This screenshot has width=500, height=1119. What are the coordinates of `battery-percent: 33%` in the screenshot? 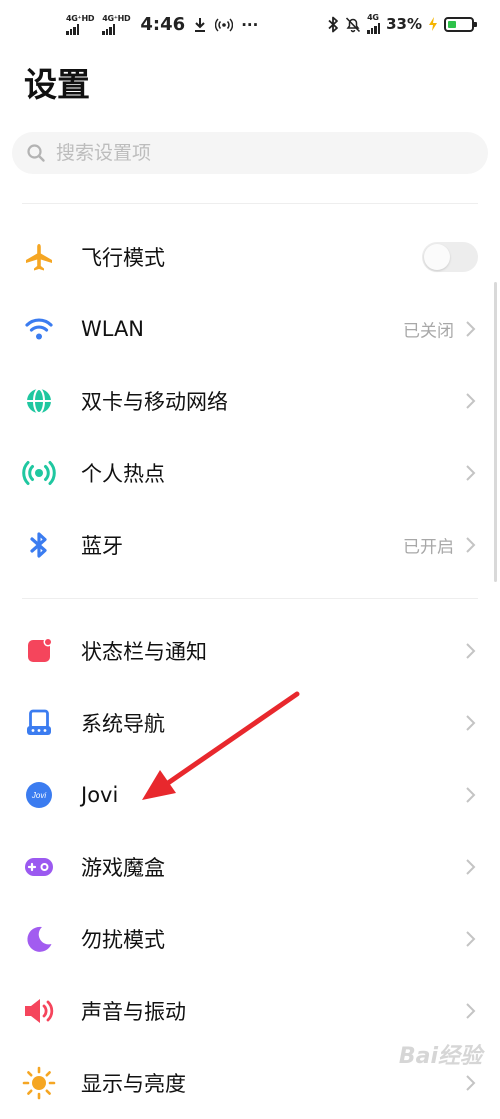 It's located at (404, 24).